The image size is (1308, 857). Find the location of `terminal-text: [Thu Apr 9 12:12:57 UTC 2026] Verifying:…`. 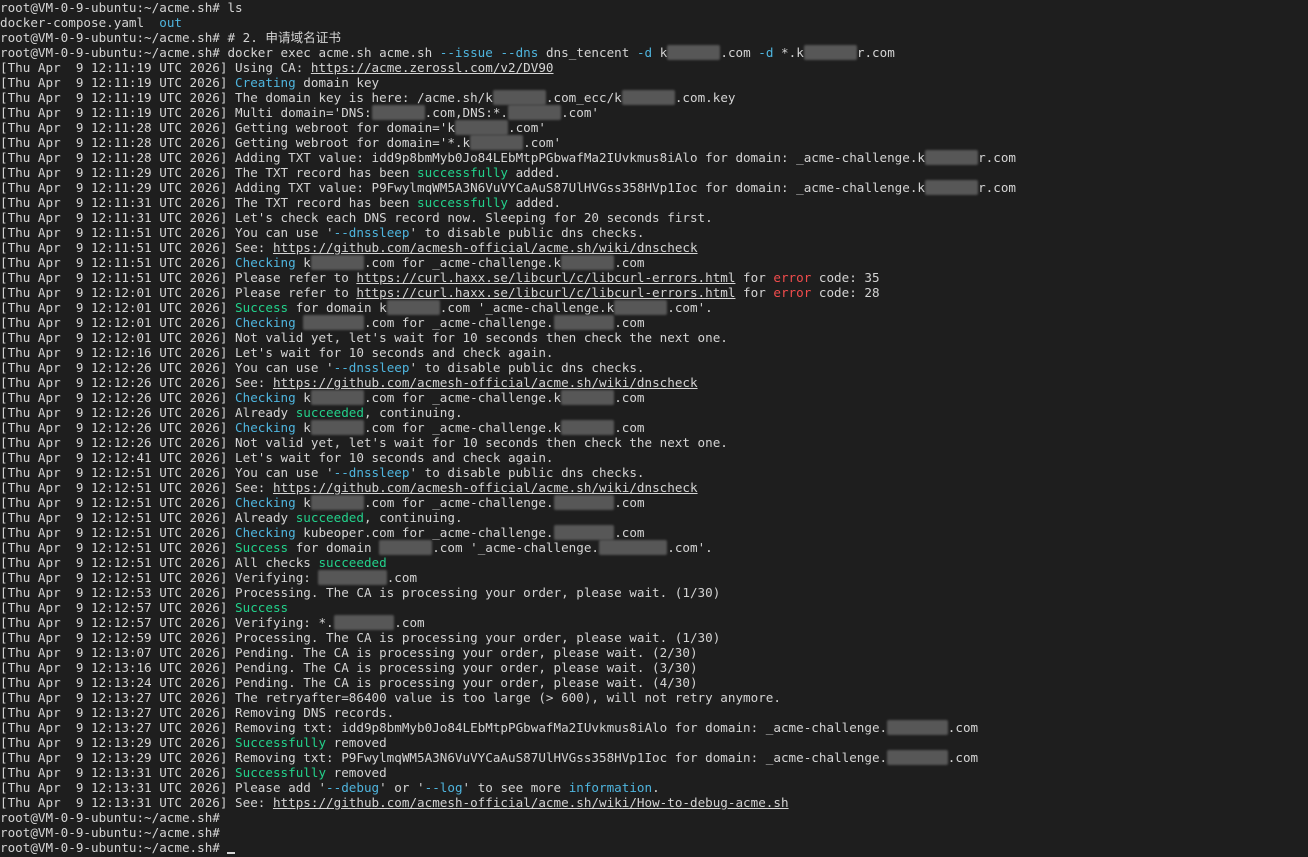

terminal-text: [Thu Apr 9 12:12:57 UTC 2026] Verifying:… is located at coordinates (167, 622).